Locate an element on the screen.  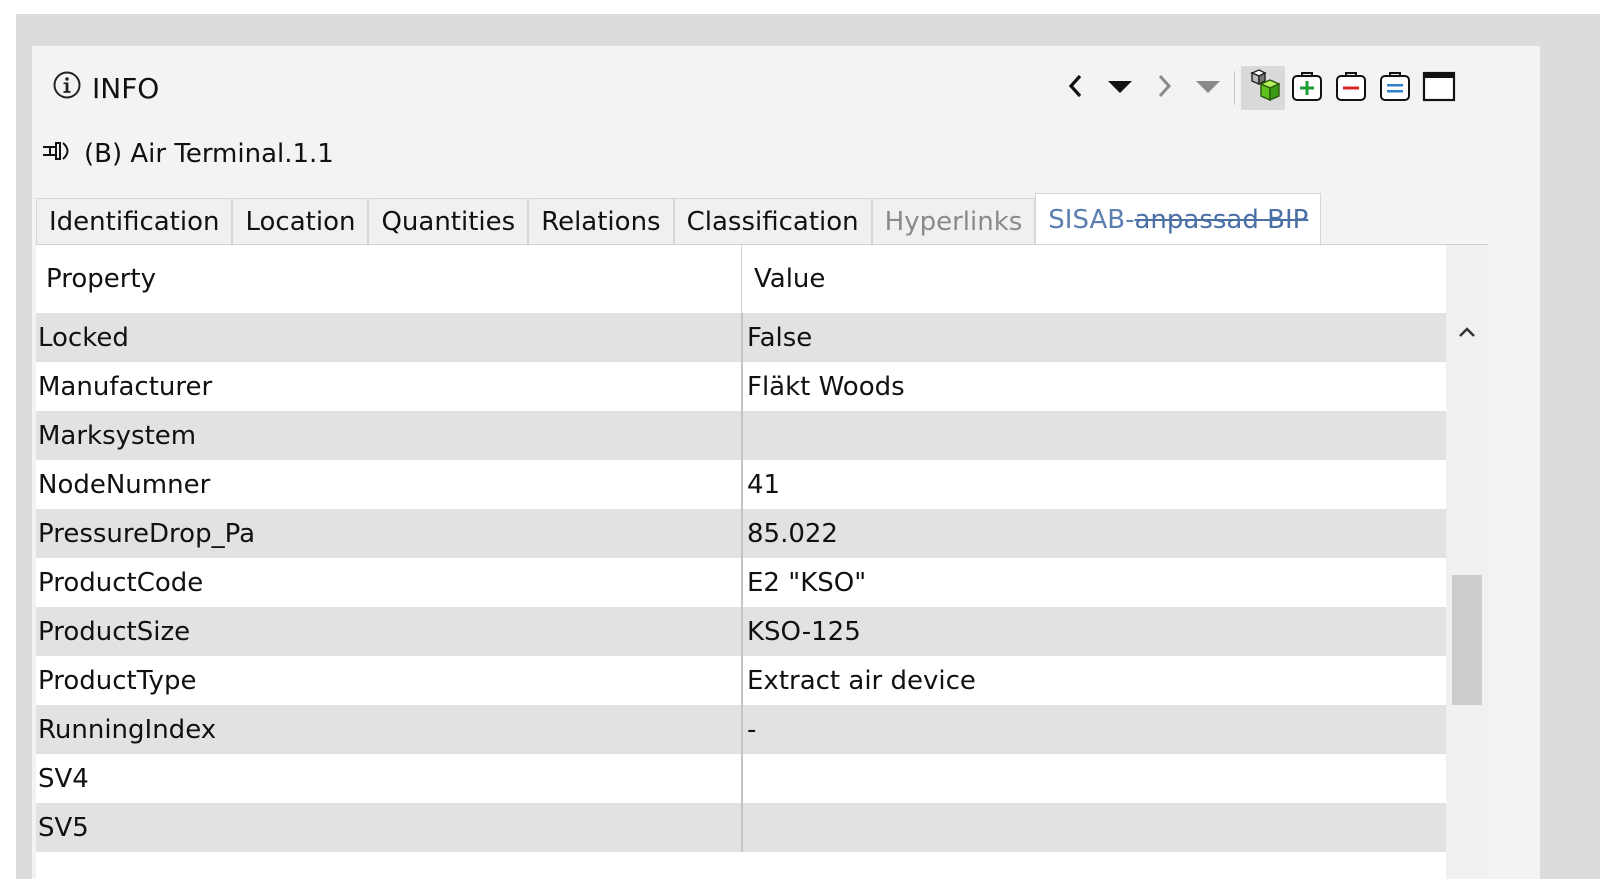
table-row: PressureDrop_Pa 85.022 is located at coordinates (741, 533).